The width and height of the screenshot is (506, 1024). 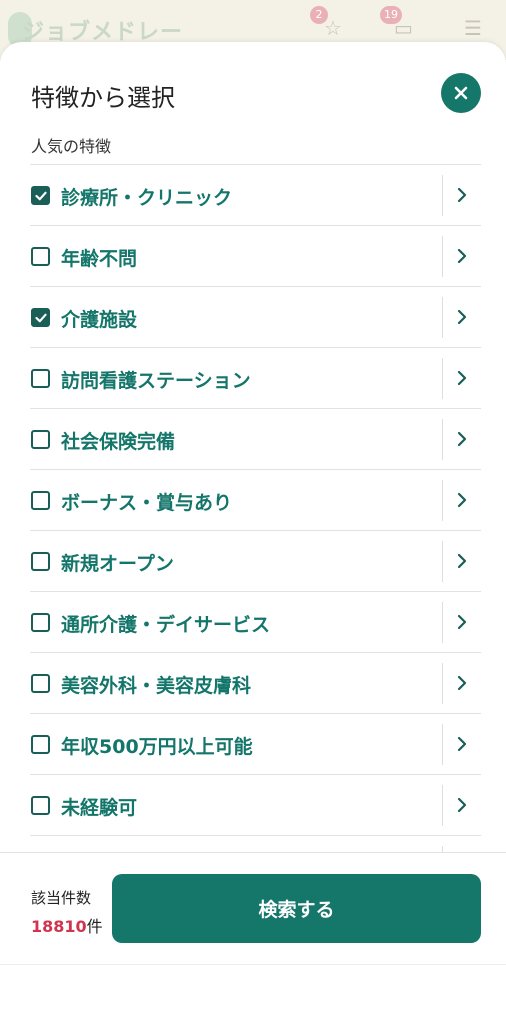 I want to click on result-count-label: 該当件数, so click(x=61, y=898).